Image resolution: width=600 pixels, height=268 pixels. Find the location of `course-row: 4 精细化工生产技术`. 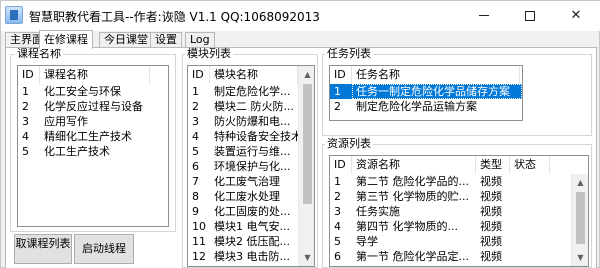

course-row: 4 精细化工生产技术 is located at coordinates (93, 136).